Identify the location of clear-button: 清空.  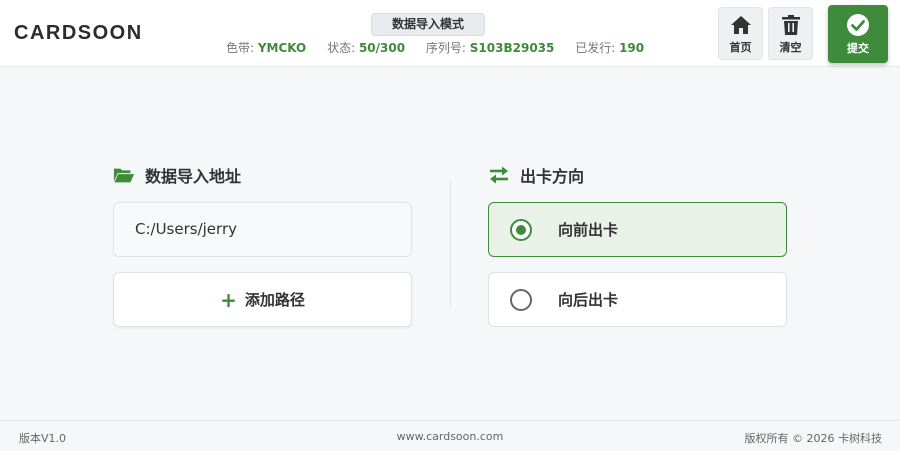
(790, 33).